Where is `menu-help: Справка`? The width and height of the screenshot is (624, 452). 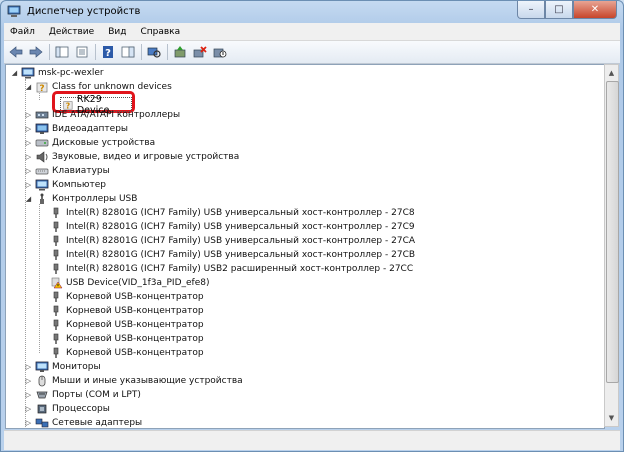 menu-help: Справка is located at coordinates (161, 32).